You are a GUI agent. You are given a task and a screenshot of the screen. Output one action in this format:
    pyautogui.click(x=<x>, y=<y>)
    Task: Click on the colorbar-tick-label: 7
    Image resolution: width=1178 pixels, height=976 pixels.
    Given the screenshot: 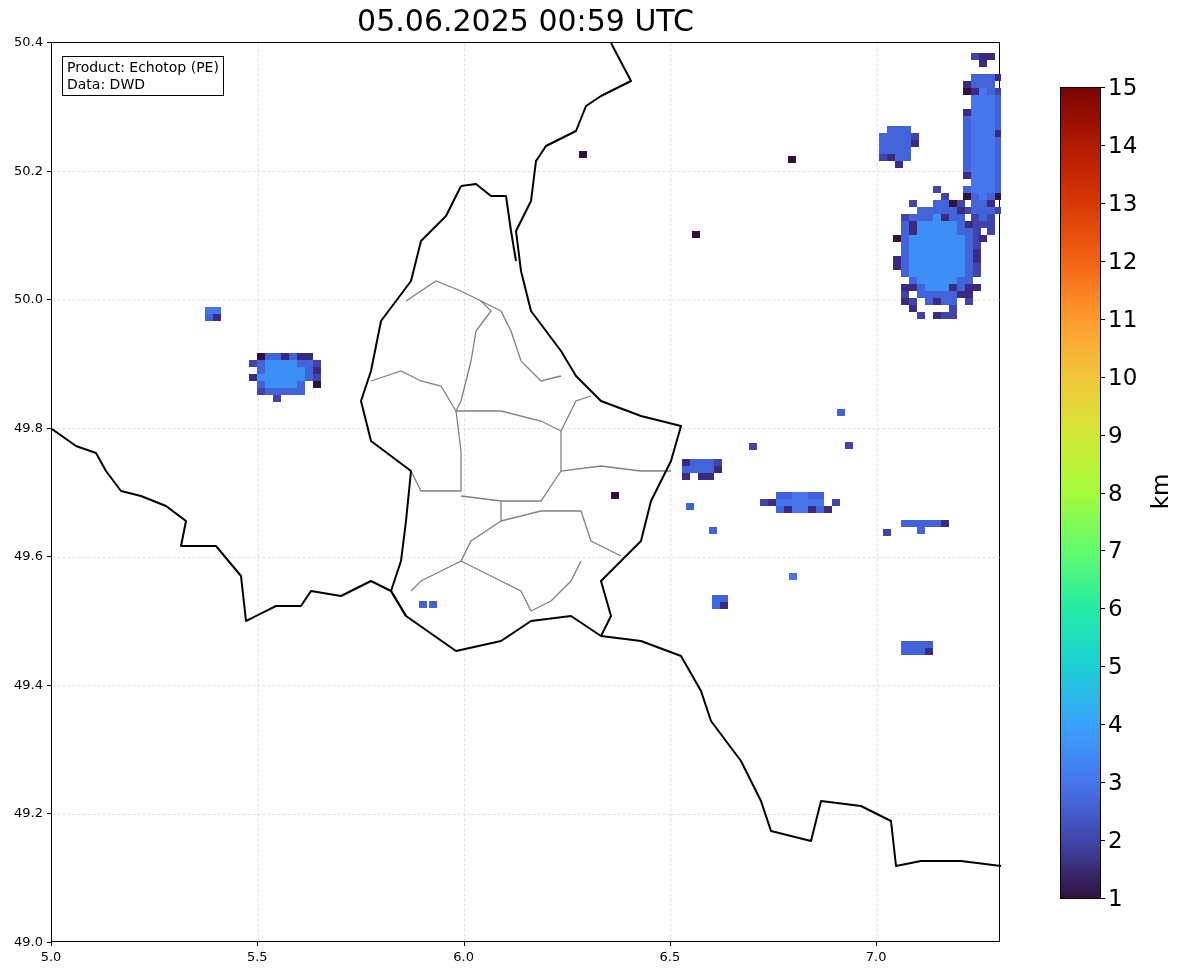 What is the action you would take?
    pyautogui.click(x=1115, y=551)
    